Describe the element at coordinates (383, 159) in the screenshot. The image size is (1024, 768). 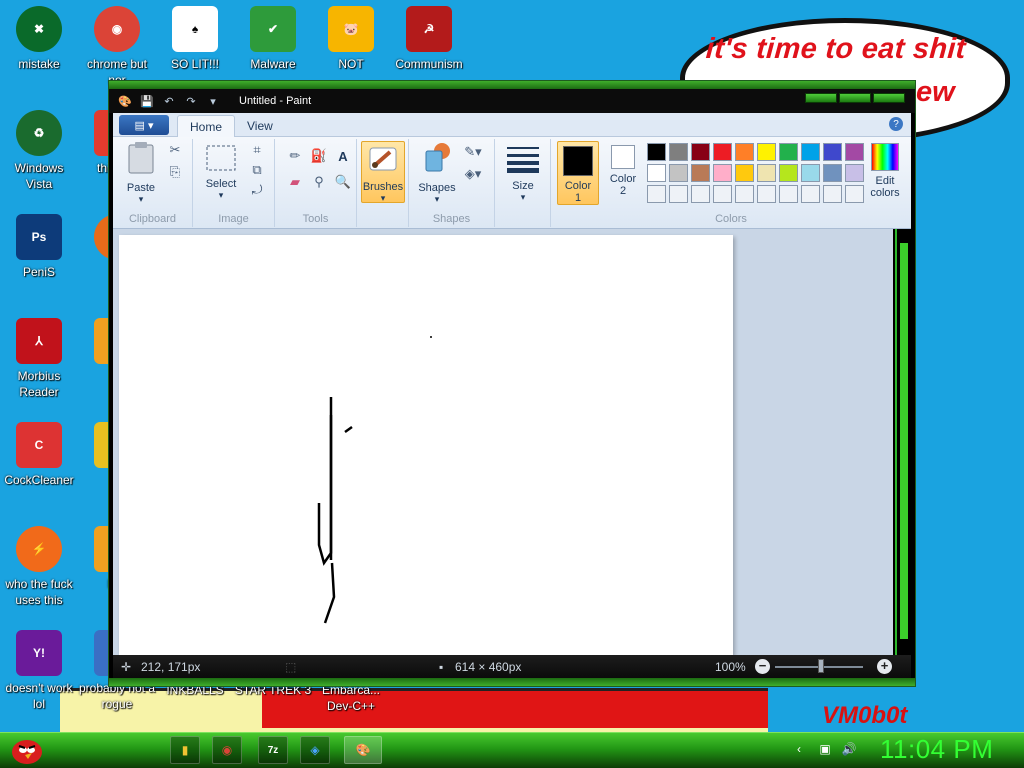
I see `brush-icon` at that location.